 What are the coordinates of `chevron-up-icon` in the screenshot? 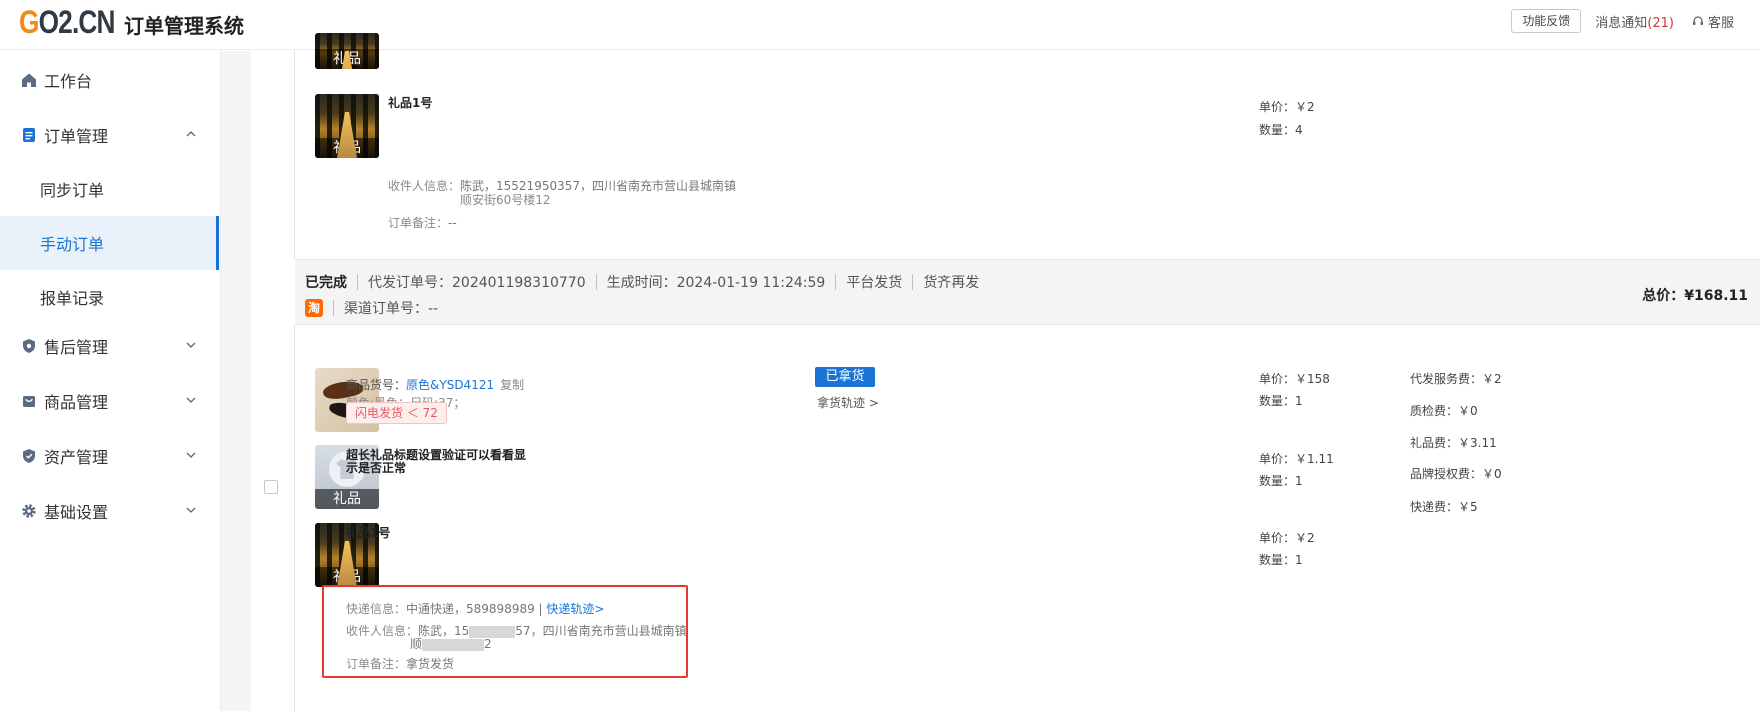 It's located at (191, 134).